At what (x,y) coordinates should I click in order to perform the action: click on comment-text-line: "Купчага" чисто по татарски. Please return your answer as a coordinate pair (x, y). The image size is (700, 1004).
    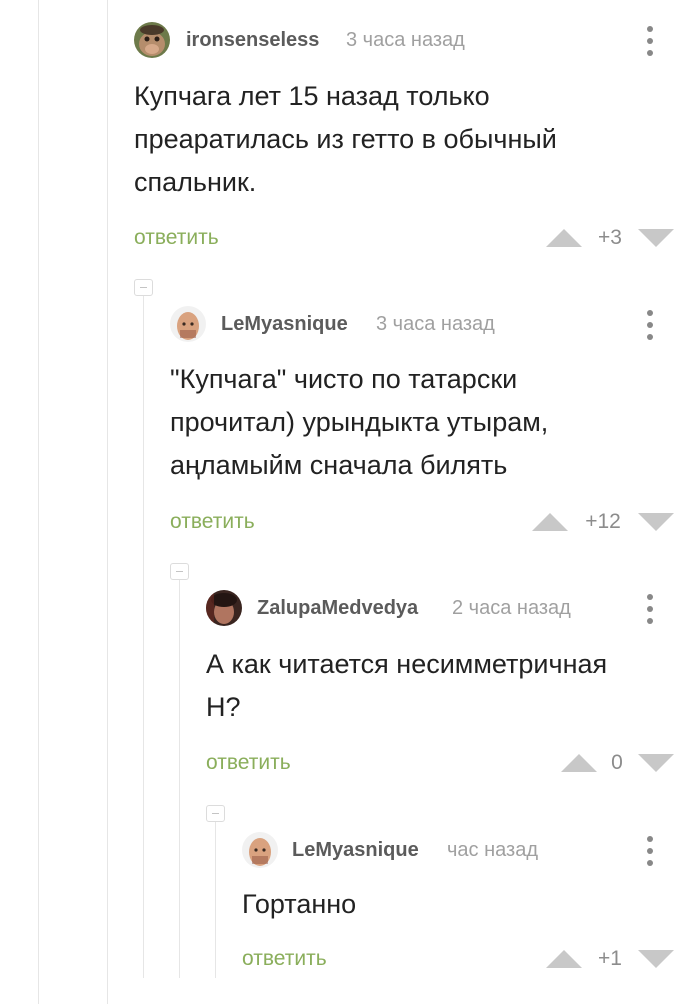
    Looking at the image, I should click on (344, 379).